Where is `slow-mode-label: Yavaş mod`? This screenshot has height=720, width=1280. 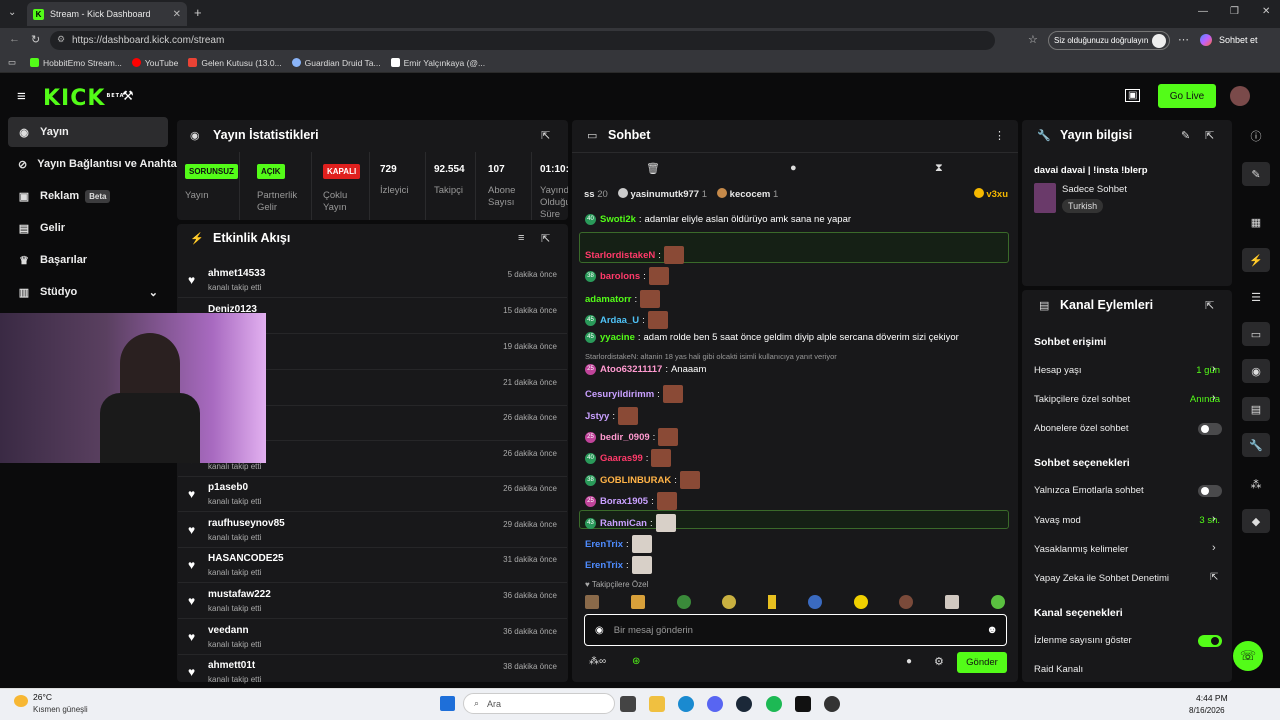 slow-mode-label: Yavaş mod is located at coordinates (1057, 520).